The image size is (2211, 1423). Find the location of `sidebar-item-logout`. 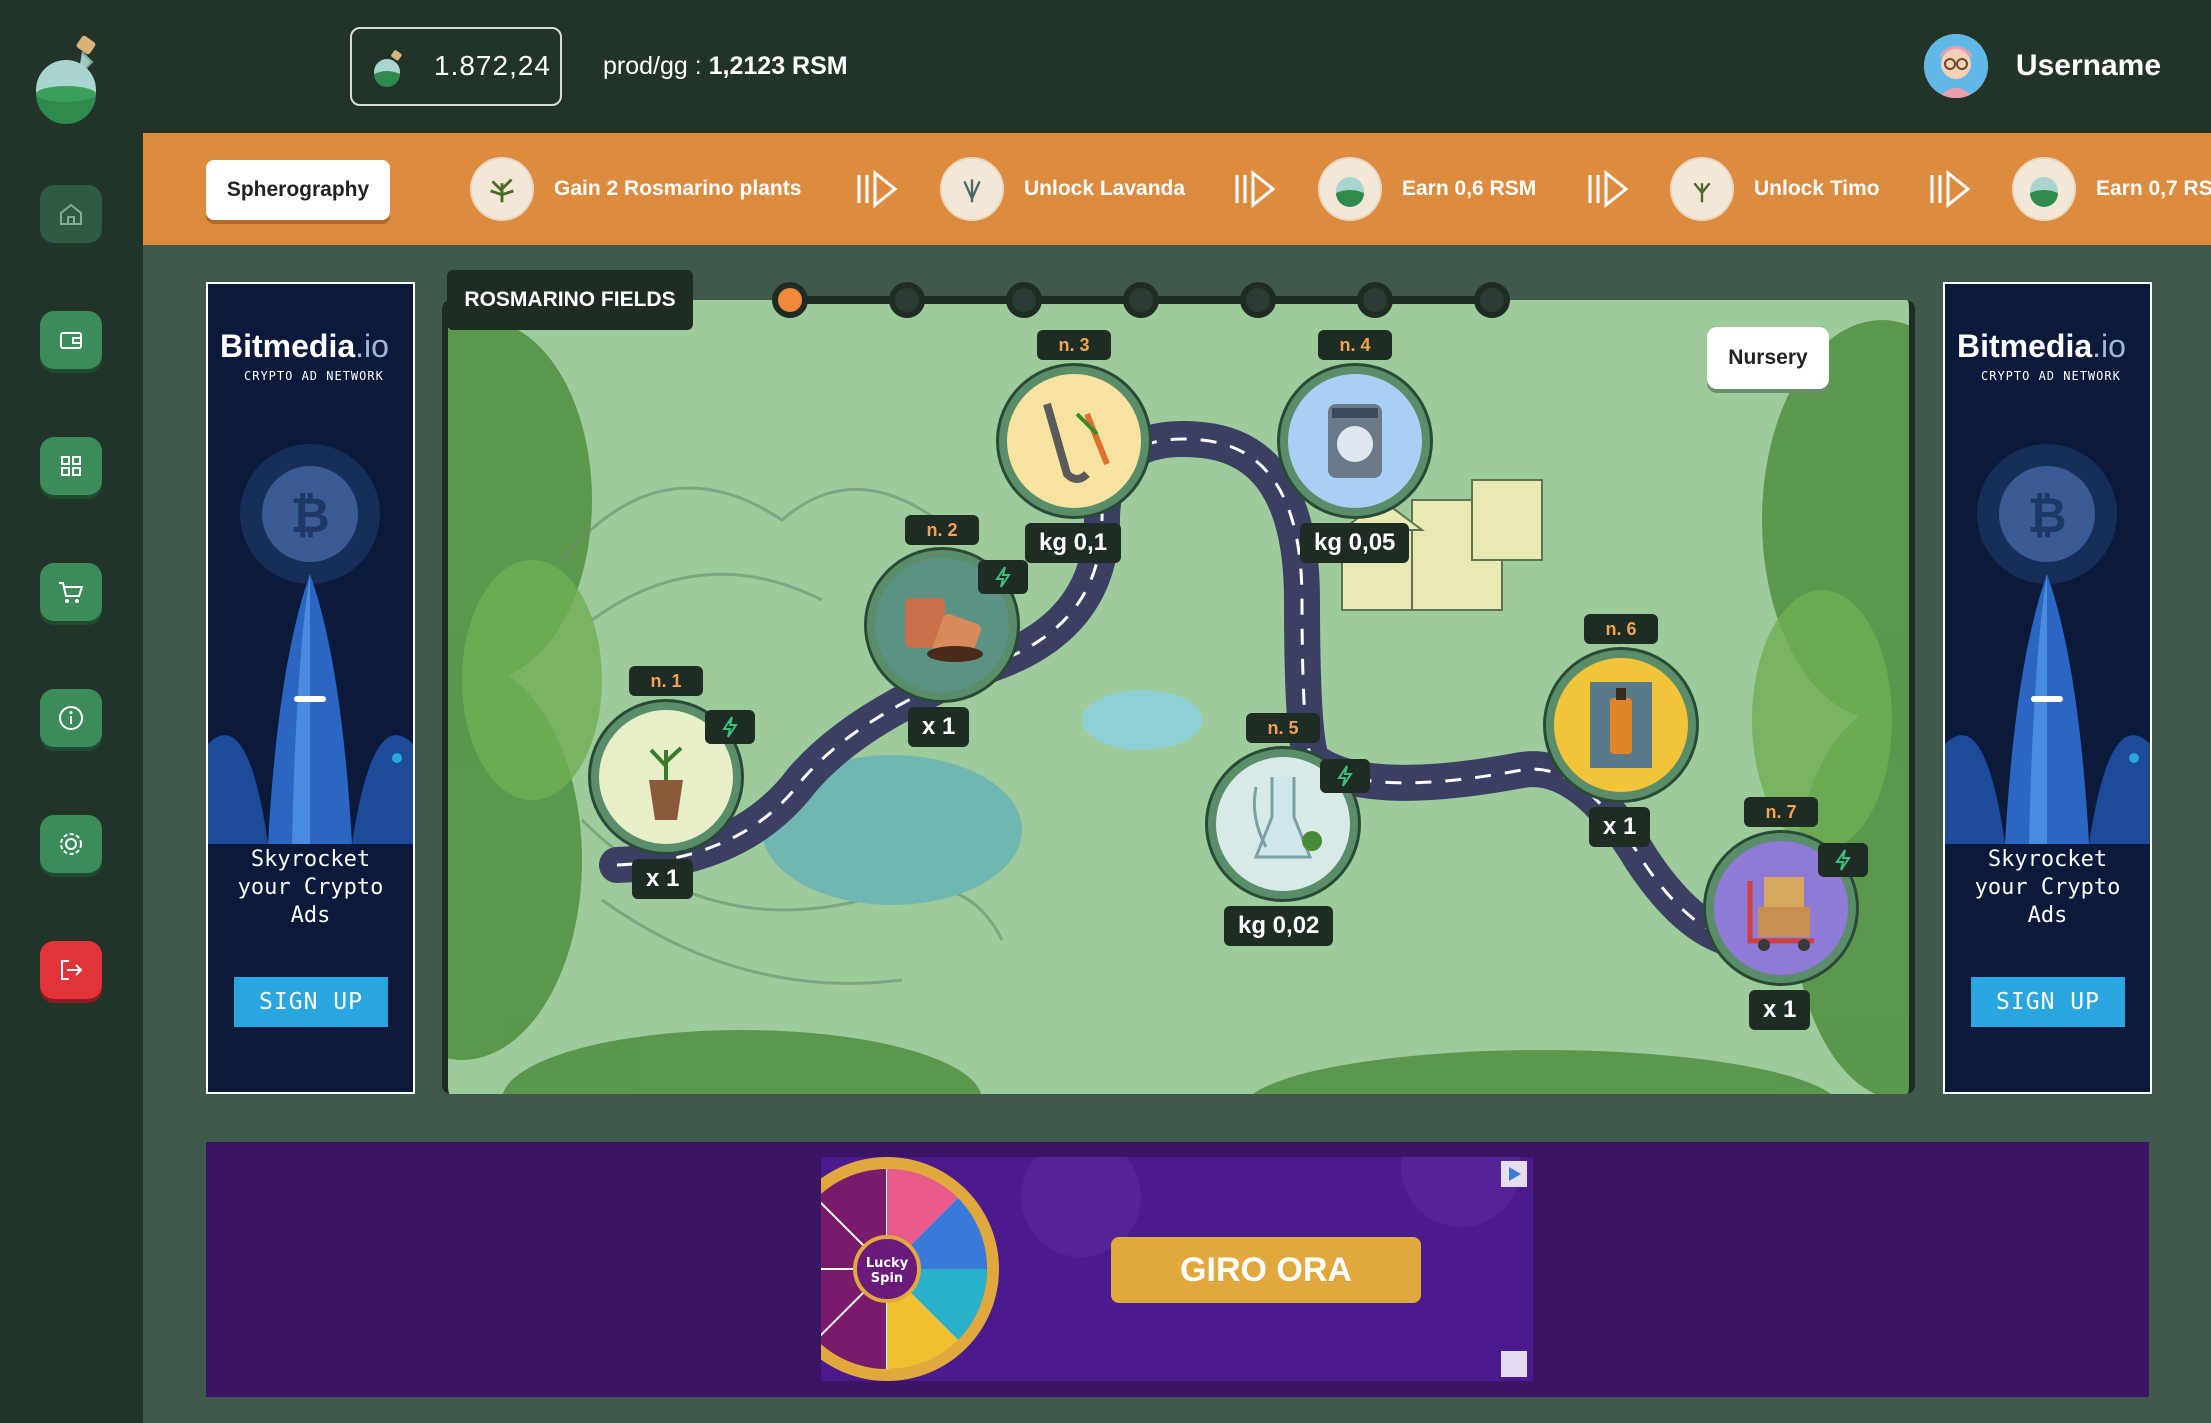

sidebar-item-logout is located at coordinates (71, 970).